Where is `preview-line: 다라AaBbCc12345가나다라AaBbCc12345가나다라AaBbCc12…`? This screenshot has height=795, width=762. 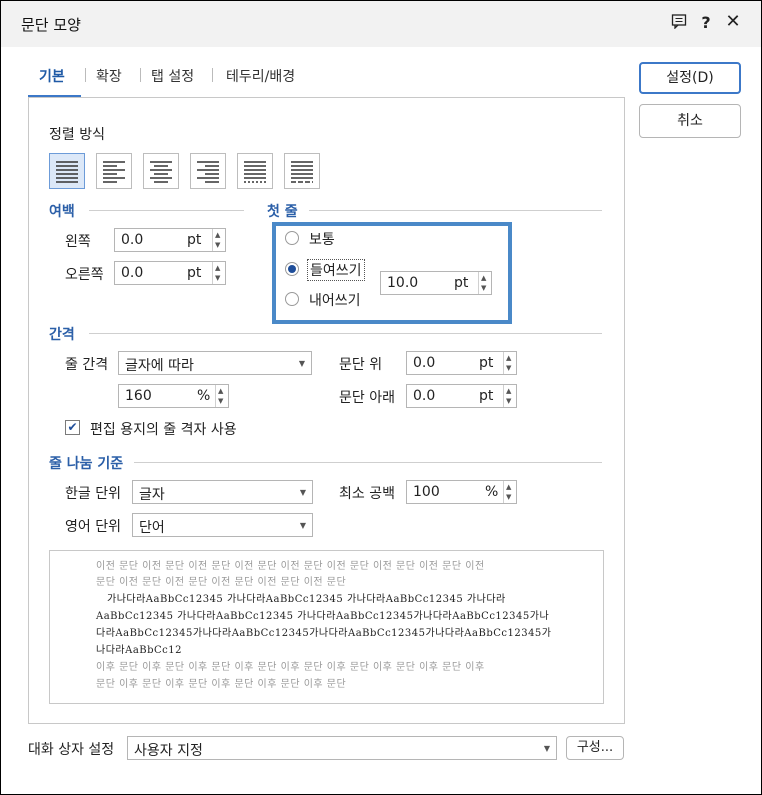 preview-line: 다라AaBbCc12345가나다라AaBbCc12345가나다라AaBbCc12… is located at coordinates (324, 633).